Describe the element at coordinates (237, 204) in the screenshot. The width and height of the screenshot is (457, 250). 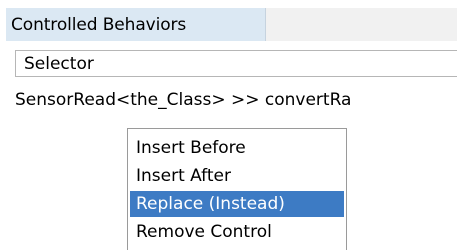
I see `menu-item-replace-instead: Replace (Instead)` at that location.